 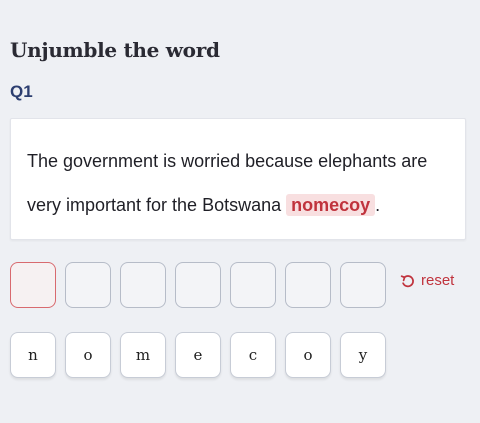 What do you see at coordinates (198, 355) in the screenshot?
I see `letter-tile: e` at bounding box center [198, 355].